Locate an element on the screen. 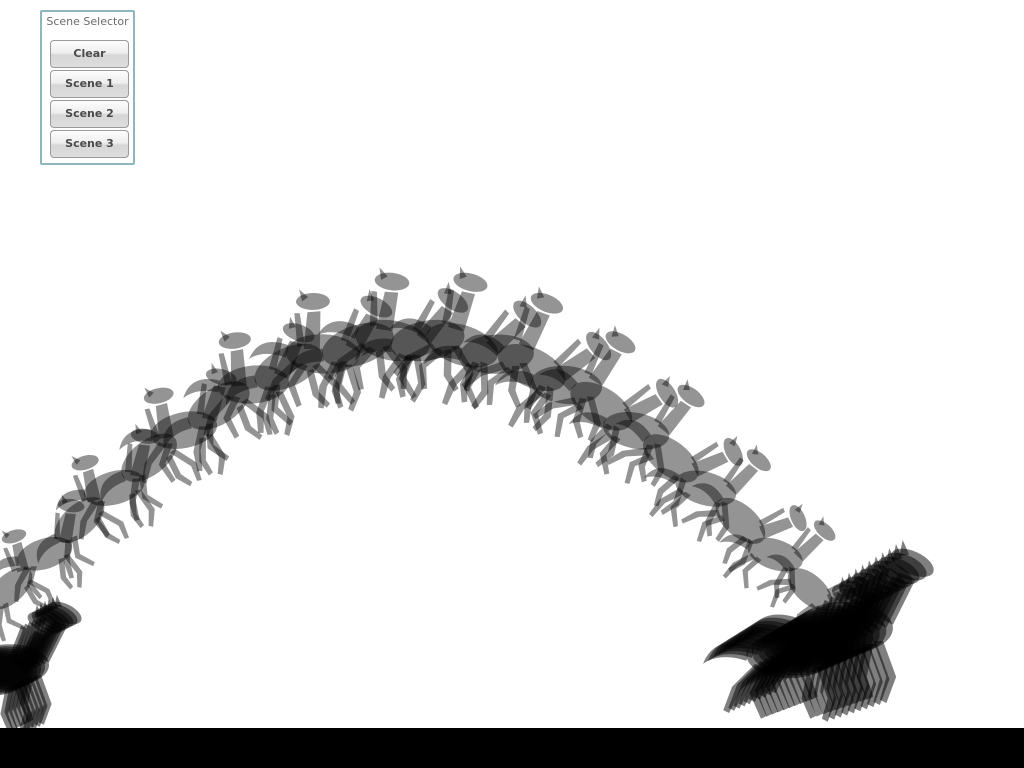 The image size is (1024, 768). panel-title: Scene Selector is located at coordinates (87, 21).